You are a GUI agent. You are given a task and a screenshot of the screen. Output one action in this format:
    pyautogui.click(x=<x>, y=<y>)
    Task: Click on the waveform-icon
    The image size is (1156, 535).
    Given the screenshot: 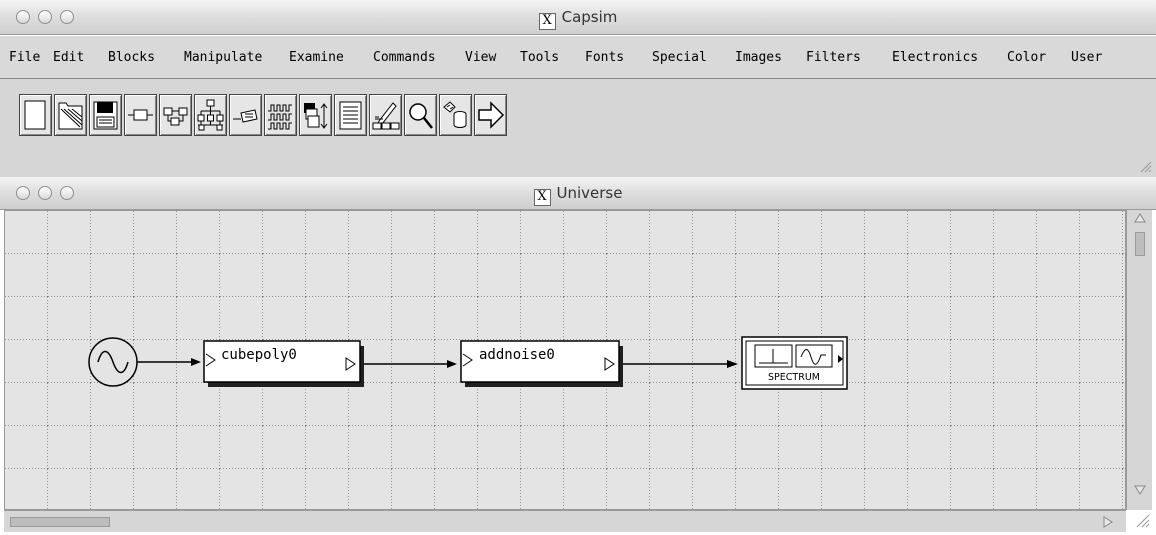 What is the action you would take?
    pyautogui.click(x=280, y=117)
    